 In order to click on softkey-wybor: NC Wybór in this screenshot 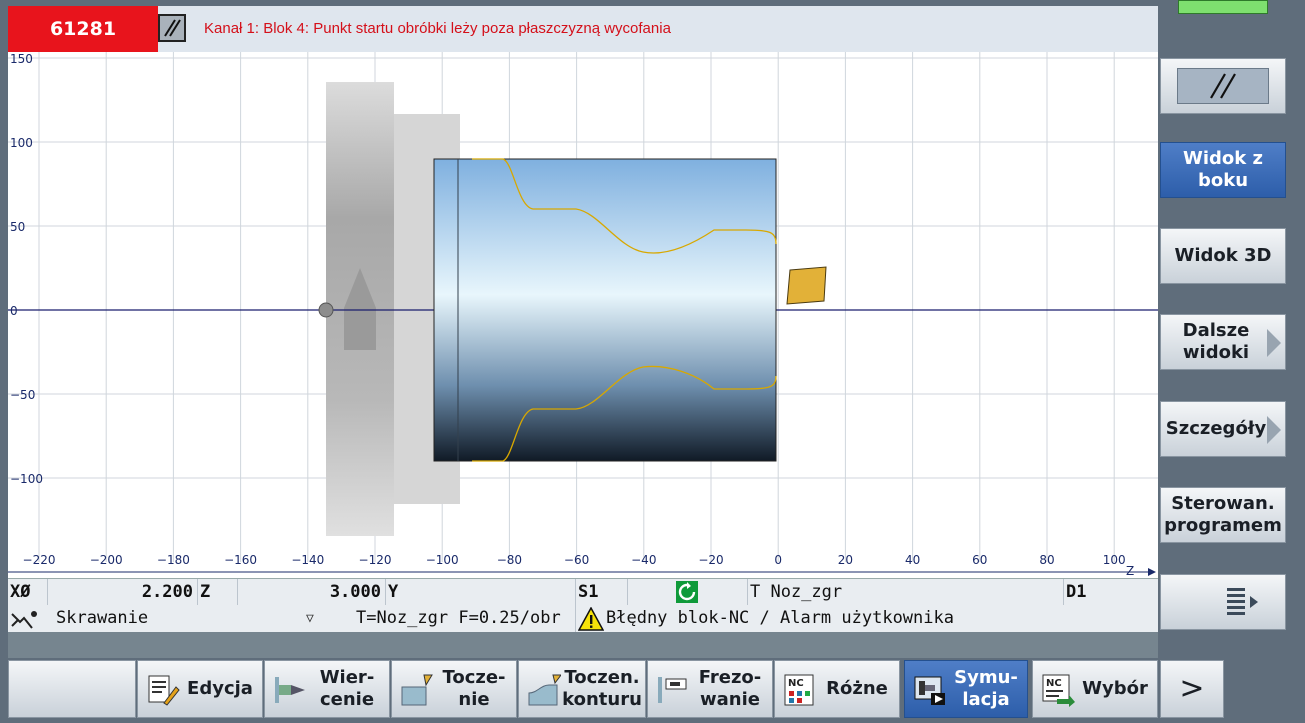, I will do `click(1095, 689)`.